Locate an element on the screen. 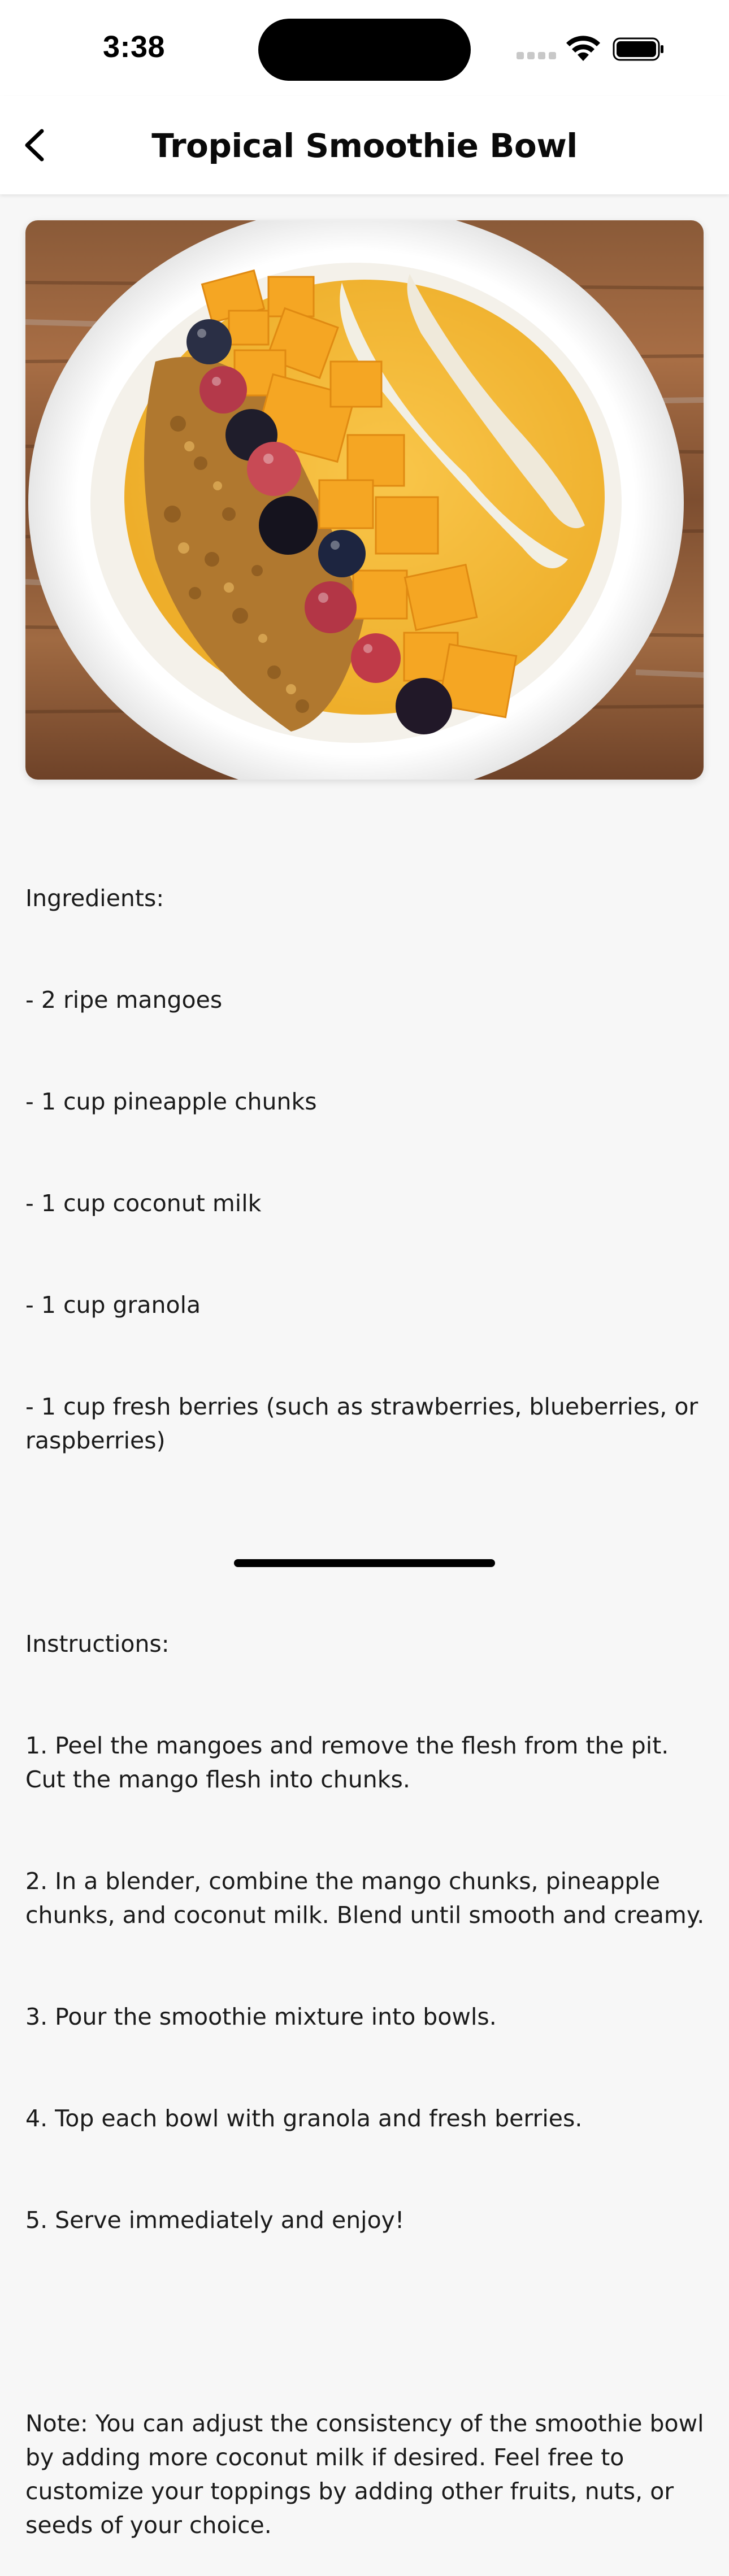 The height and width of the screenshot is (2576, 729). instruction-step: 5. Serve immediately and enjoy! is located at coordinates (215, 2220).